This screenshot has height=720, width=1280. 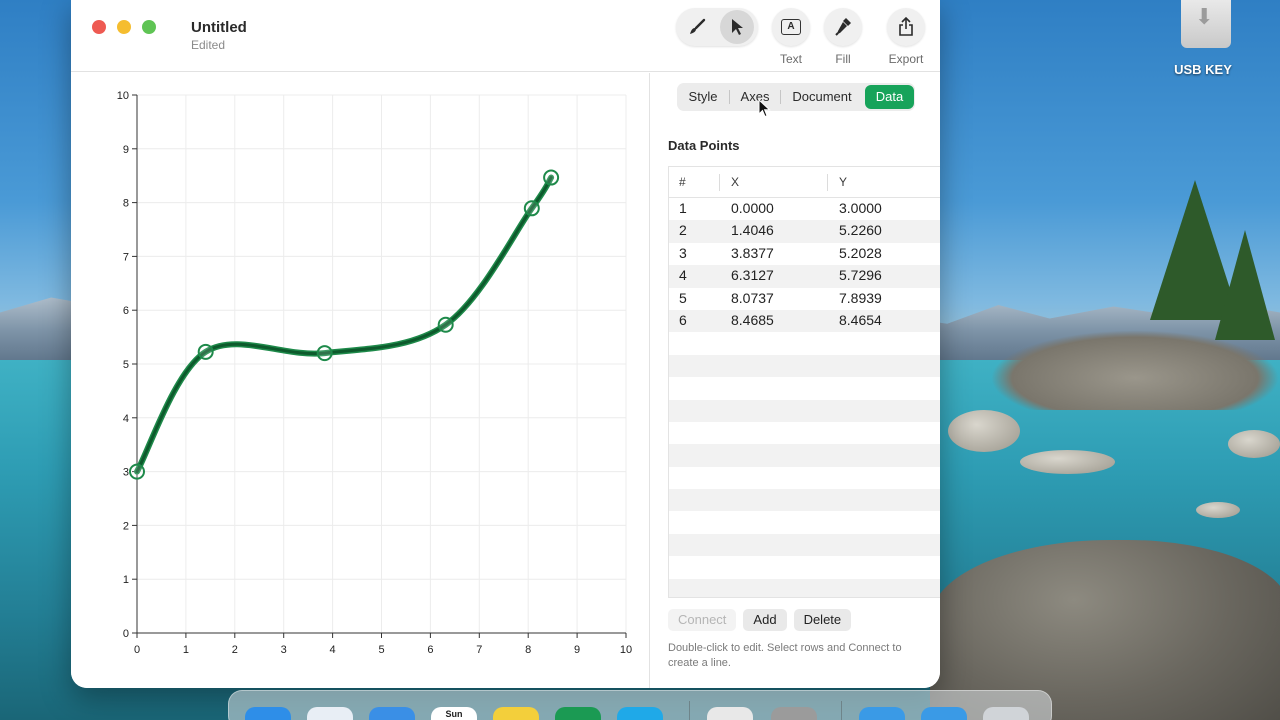 I want to click on y-value: 5.2028, so click(x=860, y=253).